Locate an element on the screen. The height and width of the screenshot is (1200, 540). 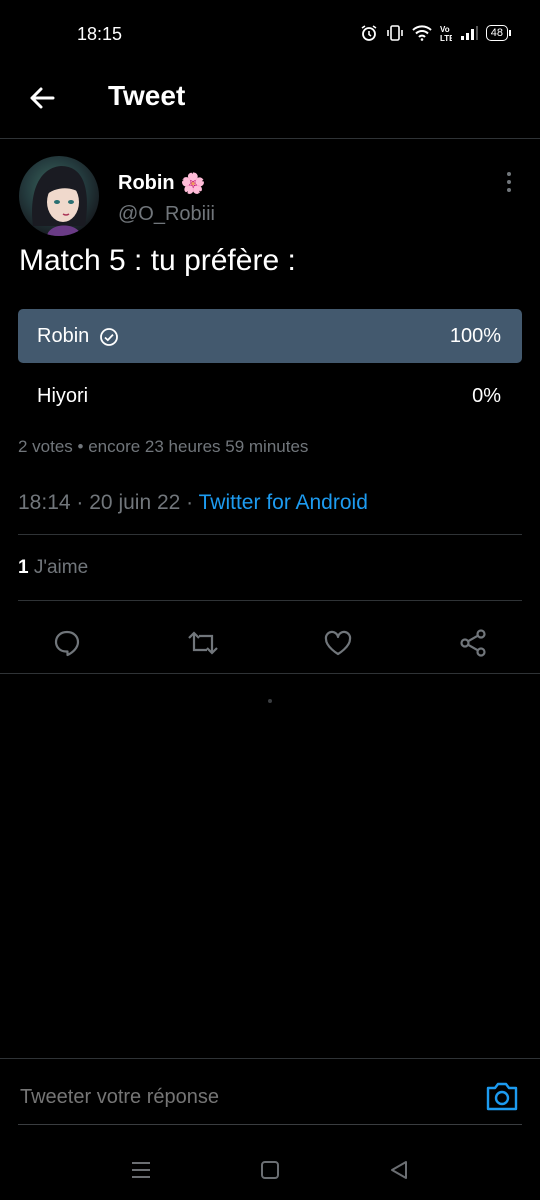
avatar is located at coordinates (59, 196).